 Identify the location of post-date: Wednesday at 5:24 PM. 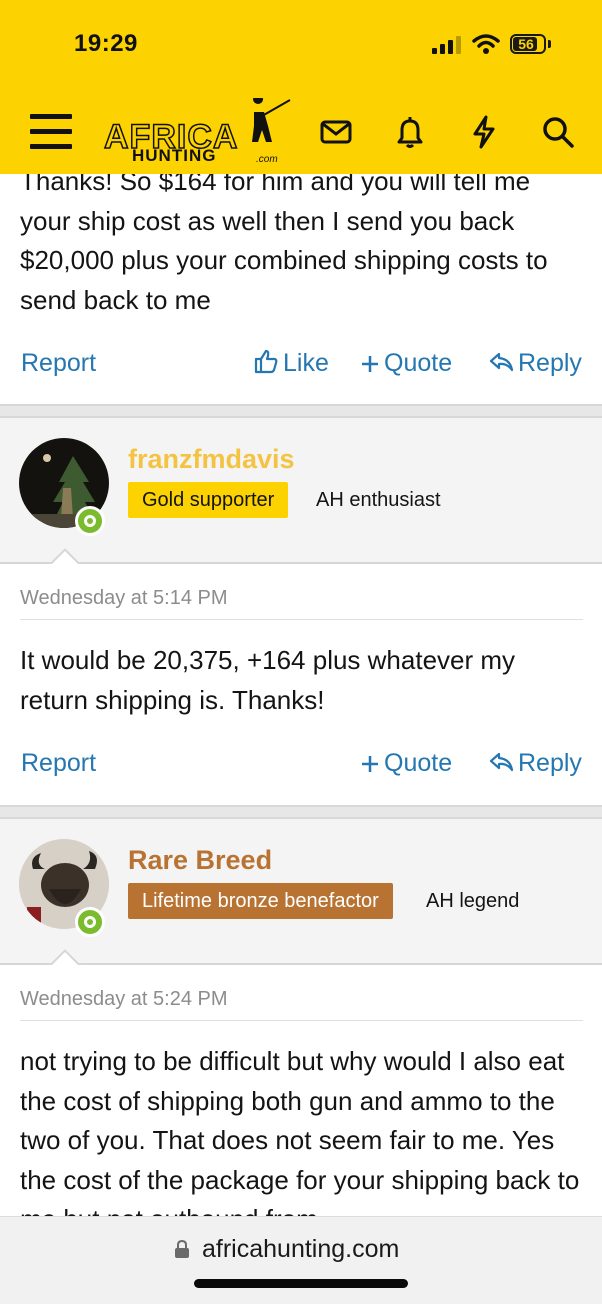
(124, 999).